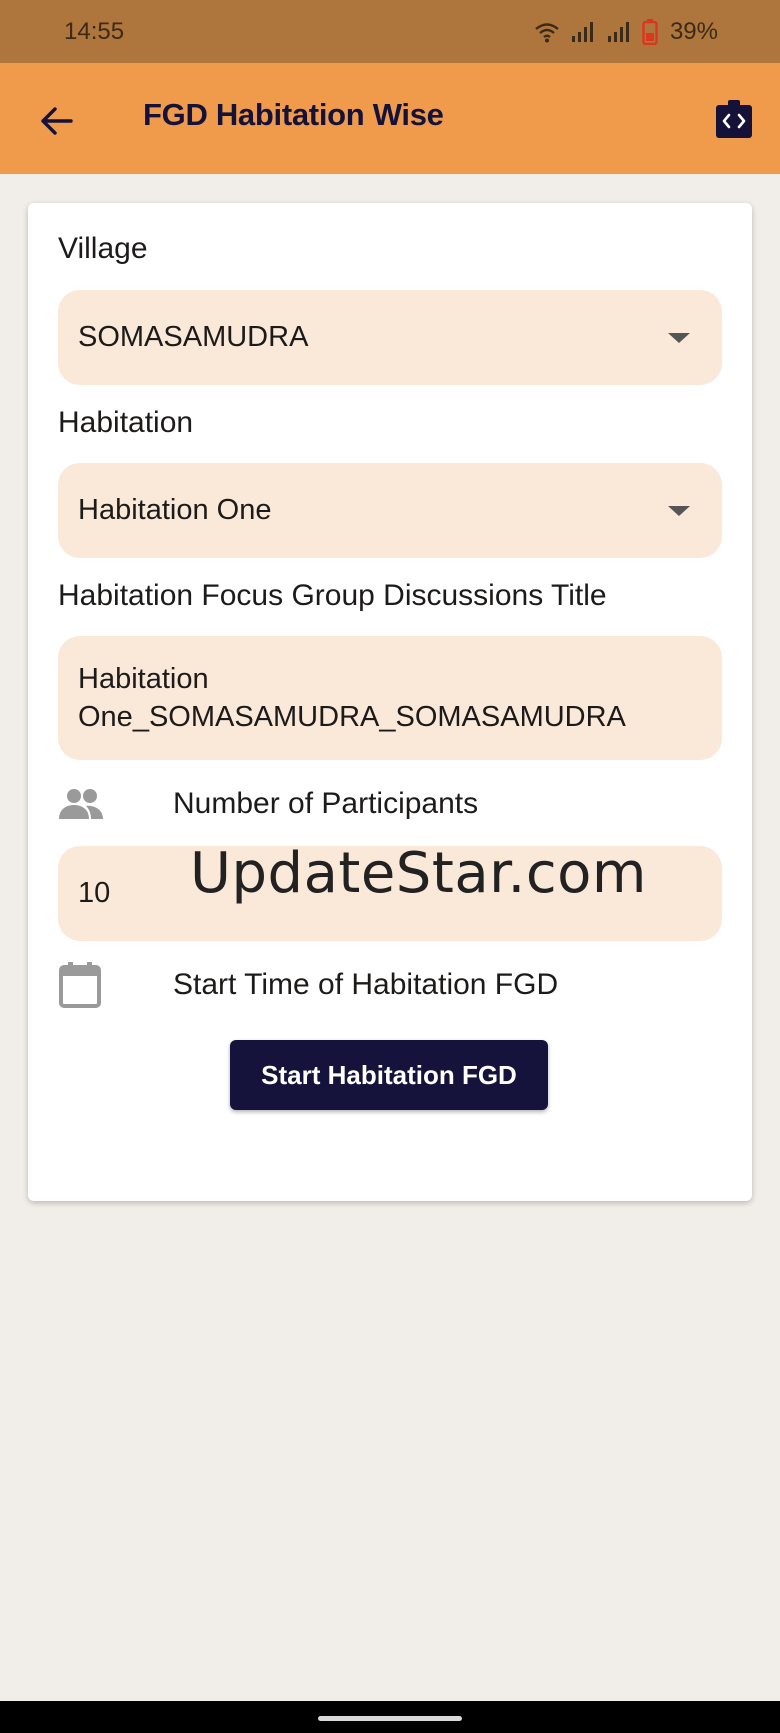  Describe the element at coordinates (390, 698) in the screenshot. I see `fgd-title-field: Habitation One_SOMASAMUDRA_SOMASAMUDRA` at that location.